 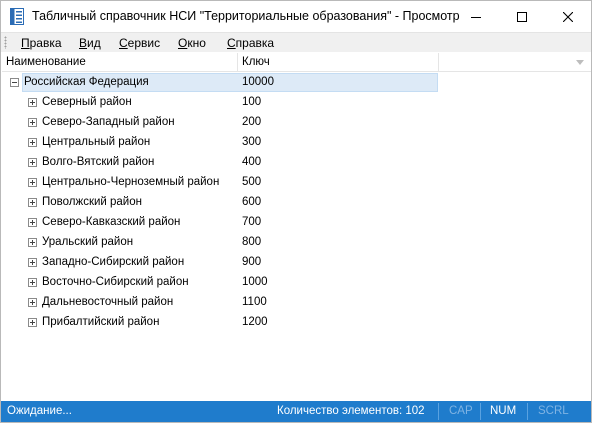 What do you see at coordinates (252, 242) in the screenshot?
I see `tree-item-key: 800` at bounding box center [252, 242].